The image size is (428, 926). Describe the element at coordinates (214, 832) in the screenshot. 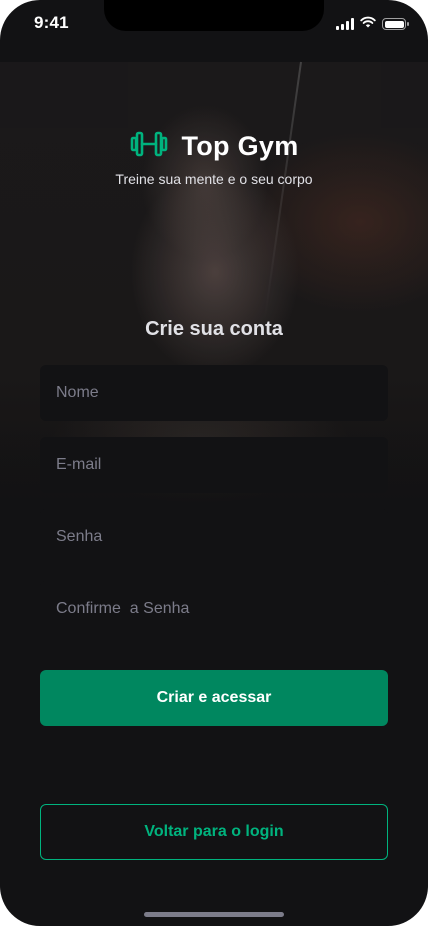

I see `back-to-login-button: Voltar para o login` at that location.